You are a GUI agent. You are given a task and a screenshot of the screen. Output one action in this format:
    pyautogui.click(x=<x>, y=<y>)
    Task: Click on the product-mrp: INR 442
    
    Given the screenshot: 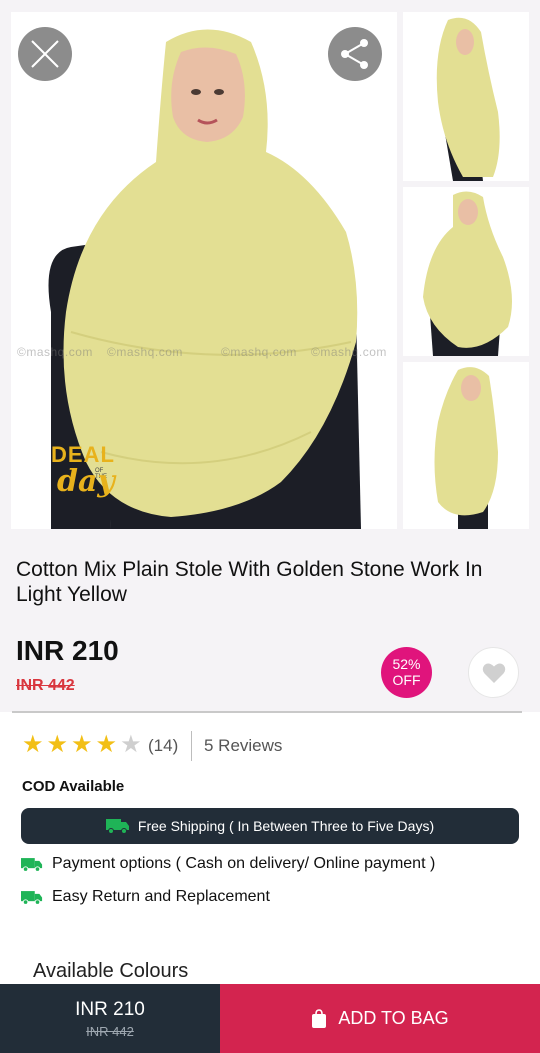 What is the action you would take?
    pyautogui.click(x=45, y=685)
    